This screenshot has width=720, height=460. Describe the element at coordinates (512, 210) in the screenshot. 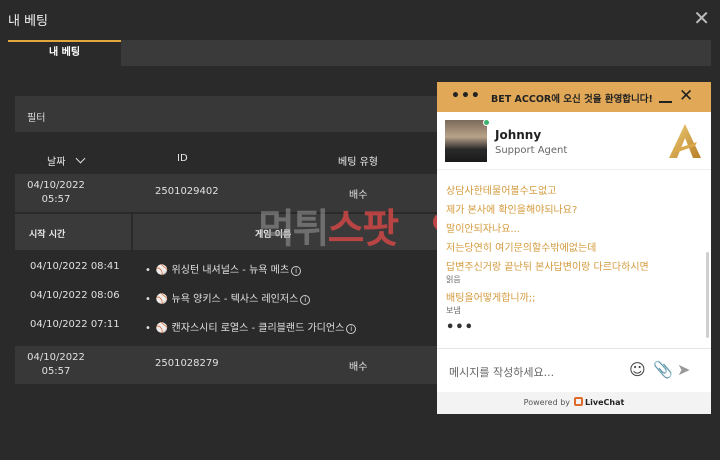

I see `chat-message: 제가 본사에 확인을해야되나요?` at that location.